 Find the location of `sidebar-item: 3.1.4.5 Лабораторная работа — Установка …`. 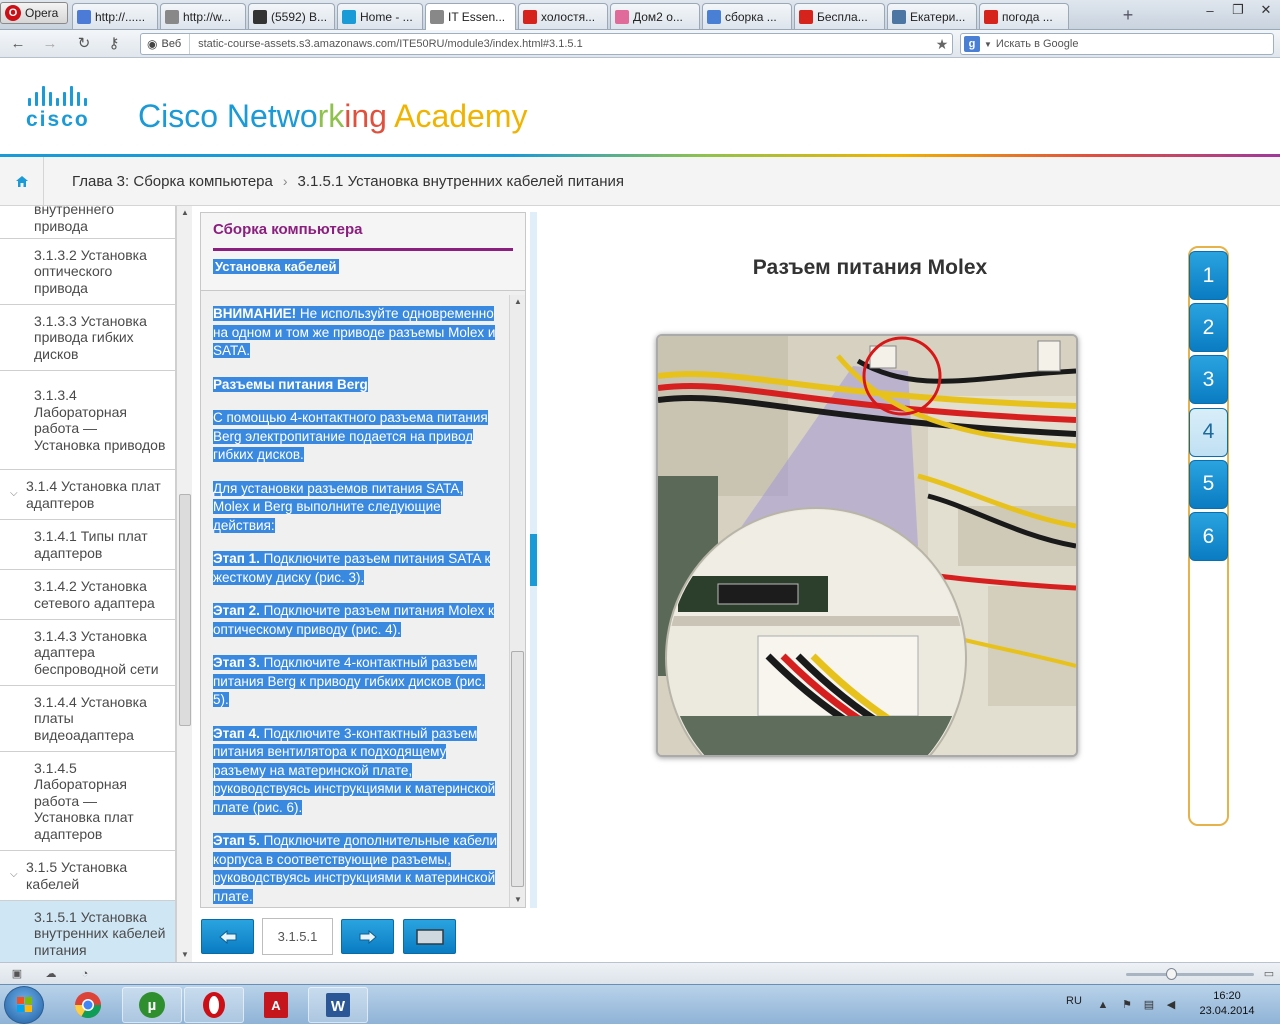

sidebar-item: 3.1.4.5 Лабораторная работа — Установка … is located at coordinates (87, 801).